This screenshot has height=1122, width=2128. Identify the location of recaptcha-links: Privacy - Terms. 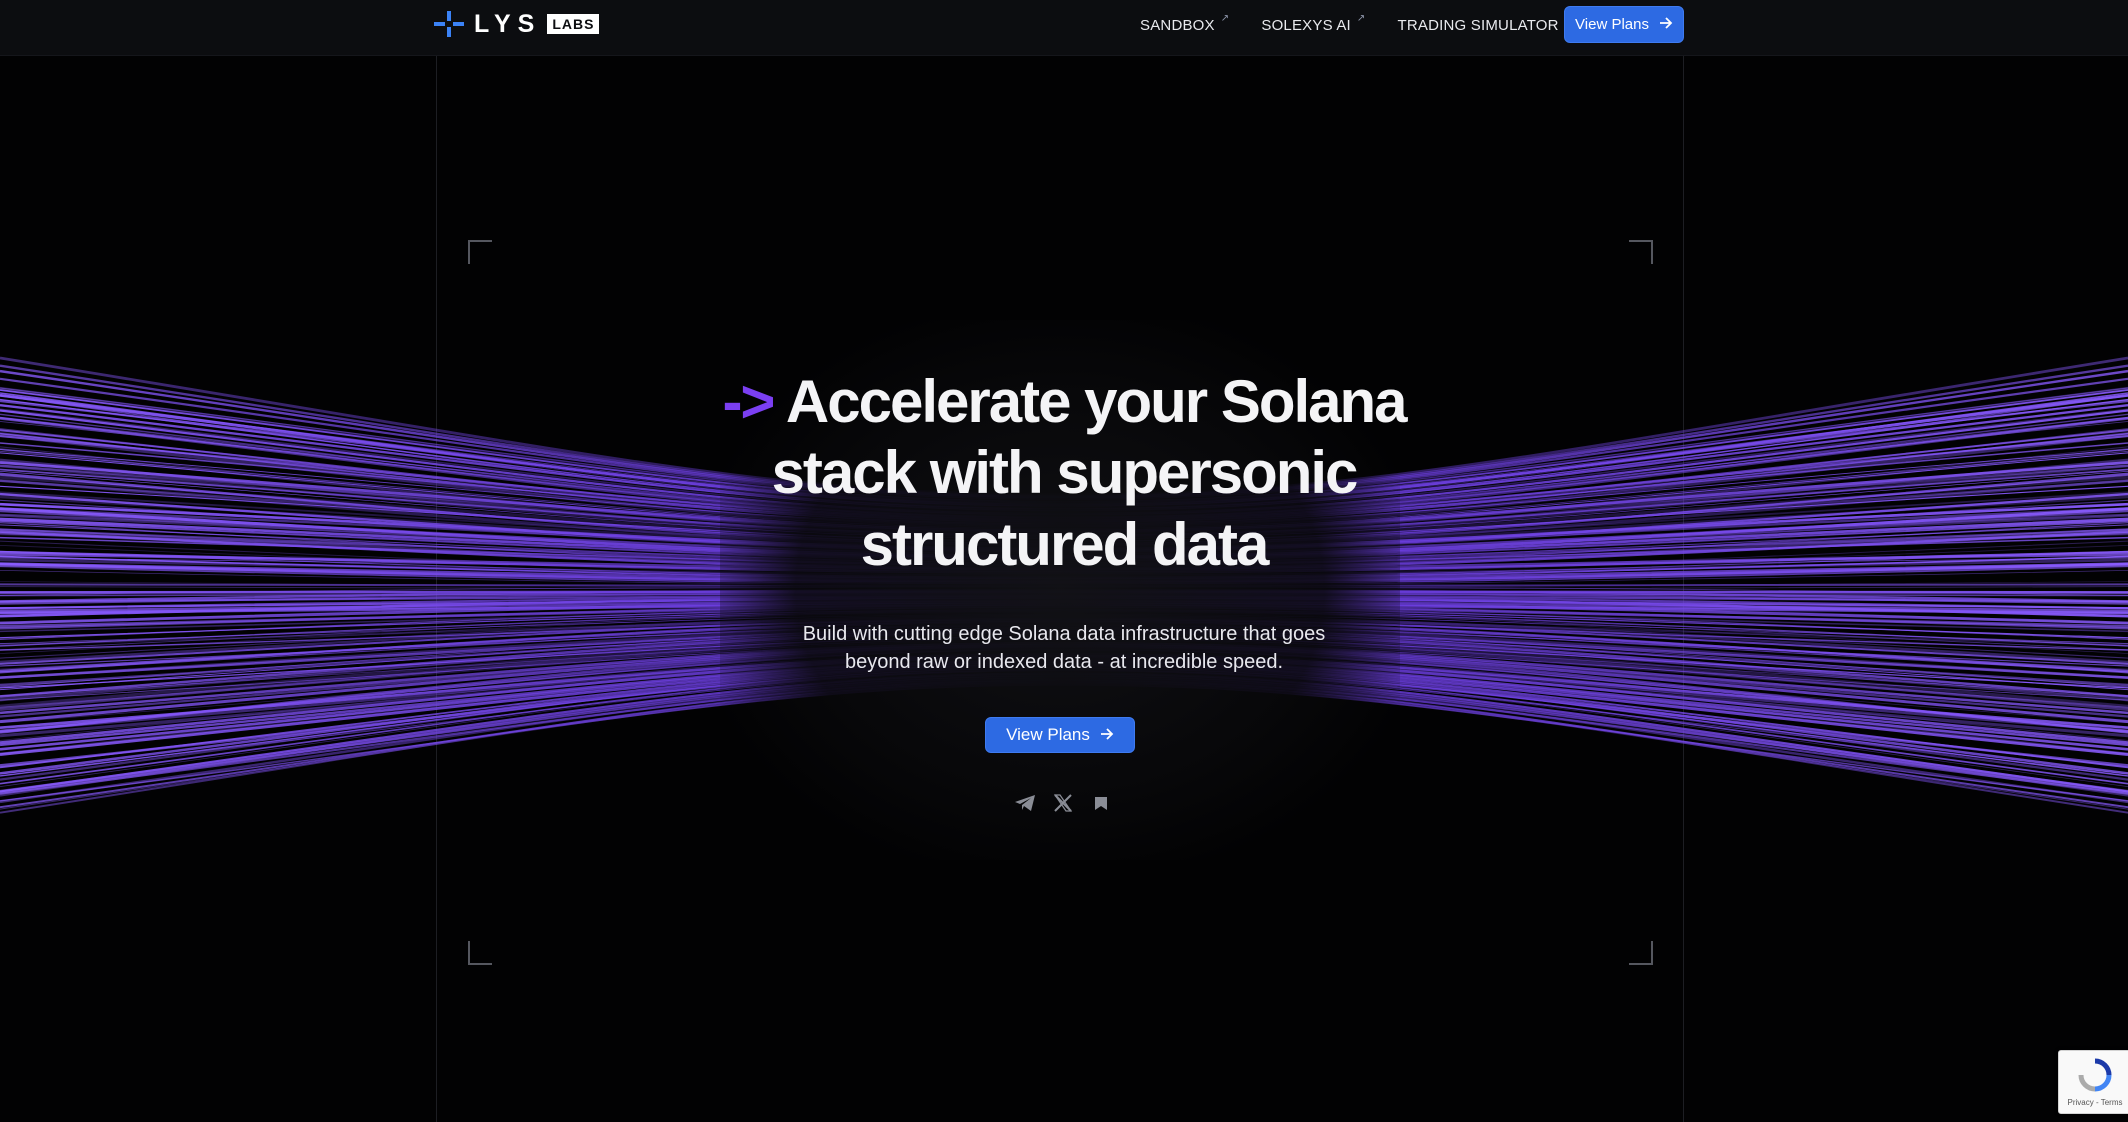
(2095, 1102).